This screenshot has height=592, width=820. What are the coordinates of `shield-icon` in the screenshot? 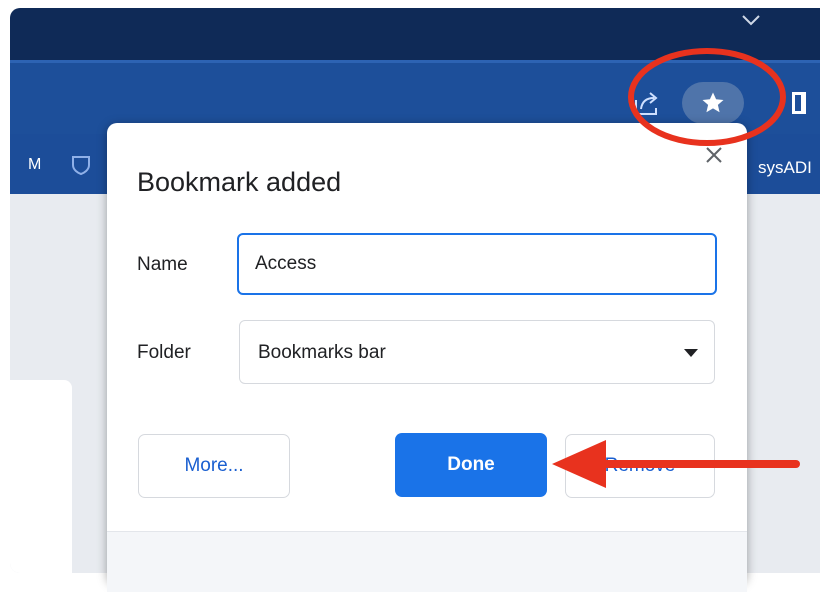 It's located at (81, 165).